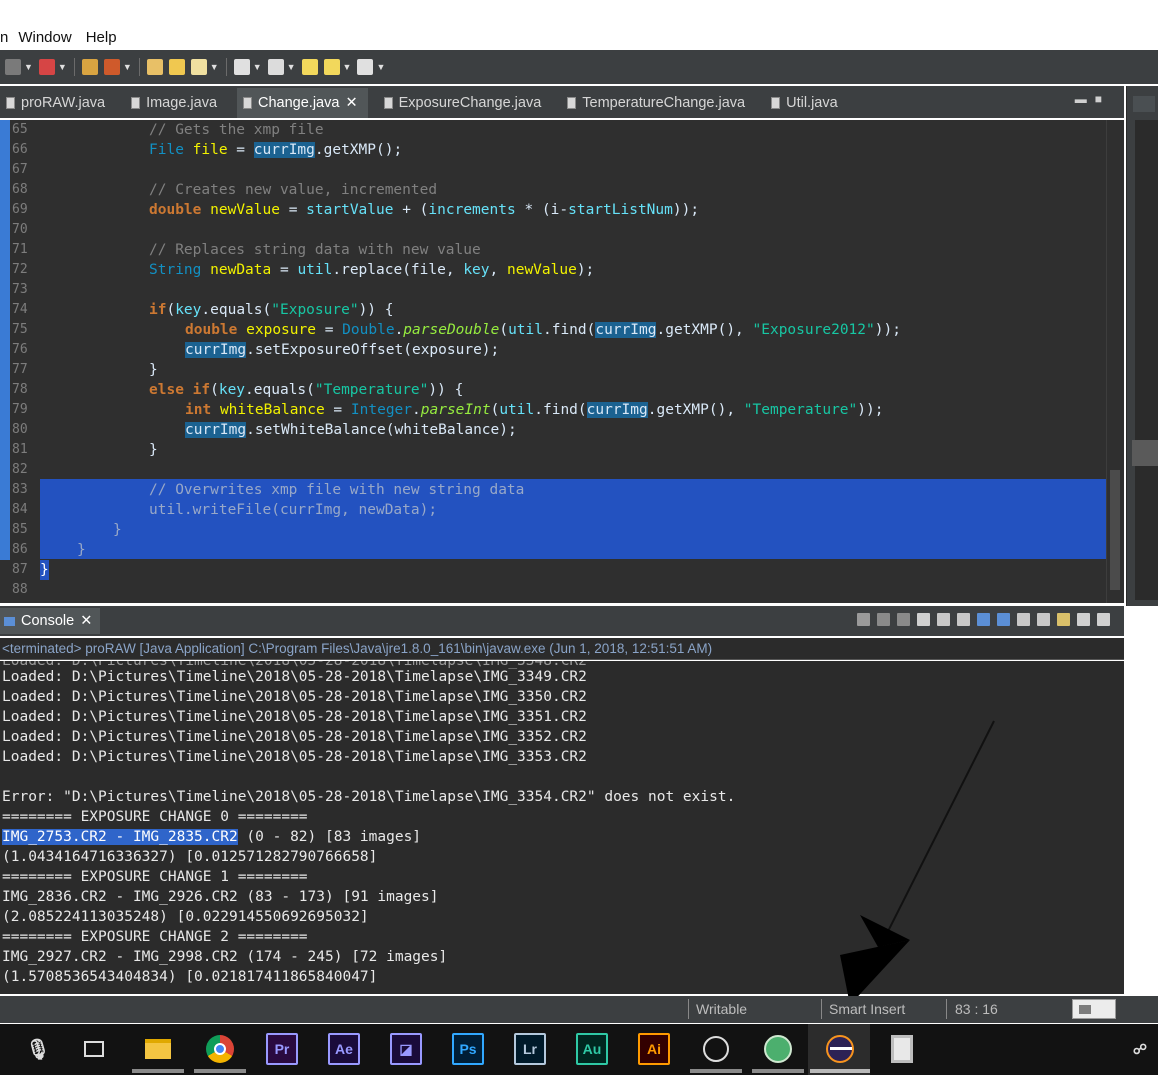  Describe the element at coordinates (20, 249) in the screenshot. I see `line-number: 71` at that location.